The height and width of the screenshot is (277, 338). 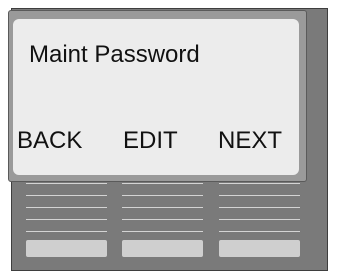 I want to click on edit-hardware-button, so click(x=162, y=248).